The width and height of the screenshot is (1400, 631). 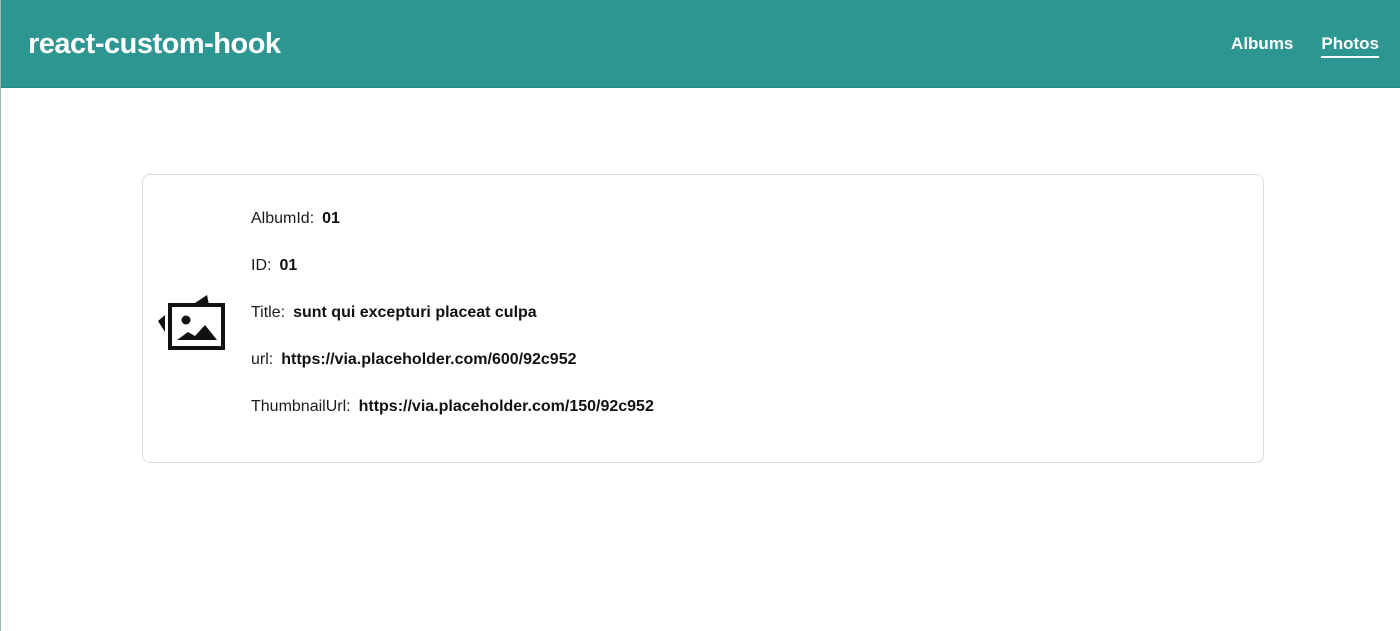 I want to click on field-album-id: AlbumId: 01, so click(x=452, y=232).